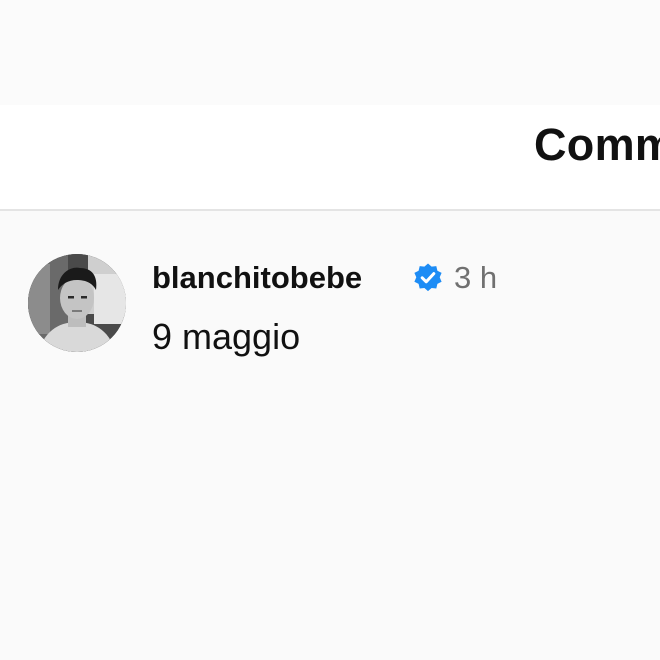 The width and height of the screenshot is (660, 660). Describe the element at coordinates (226, 336) in the screenshot. I see `comment-text: 9 maggio` at that location.